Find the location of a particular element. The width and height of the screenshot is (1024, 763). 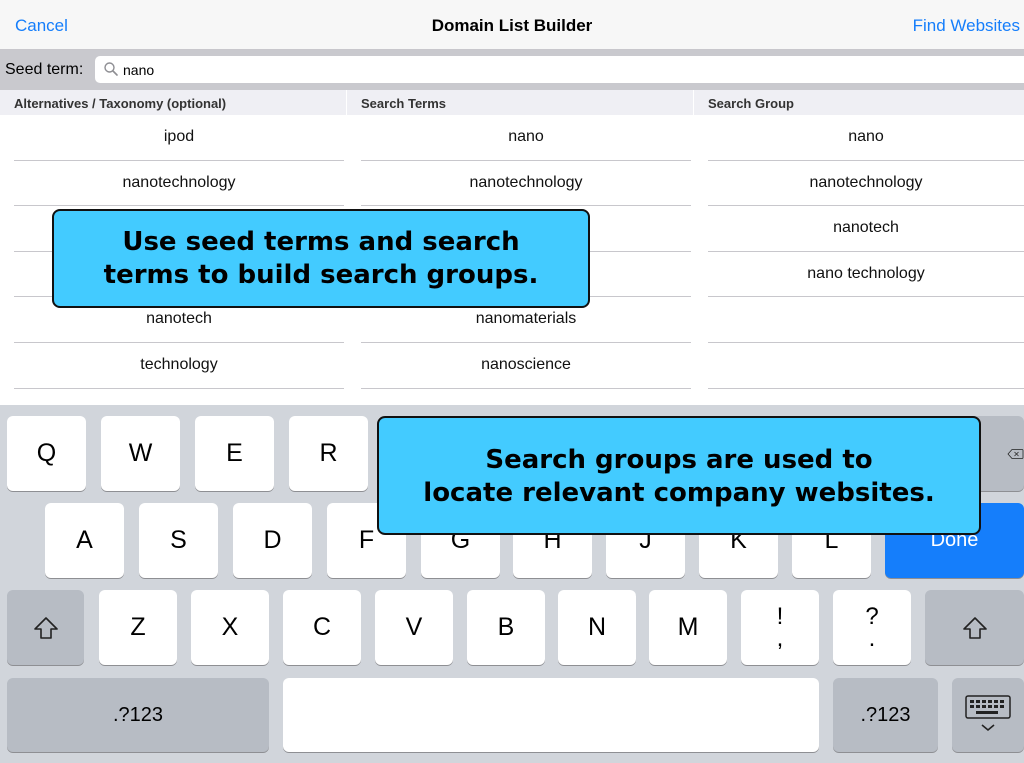

key-a: A is located at coordinates (84, 540).